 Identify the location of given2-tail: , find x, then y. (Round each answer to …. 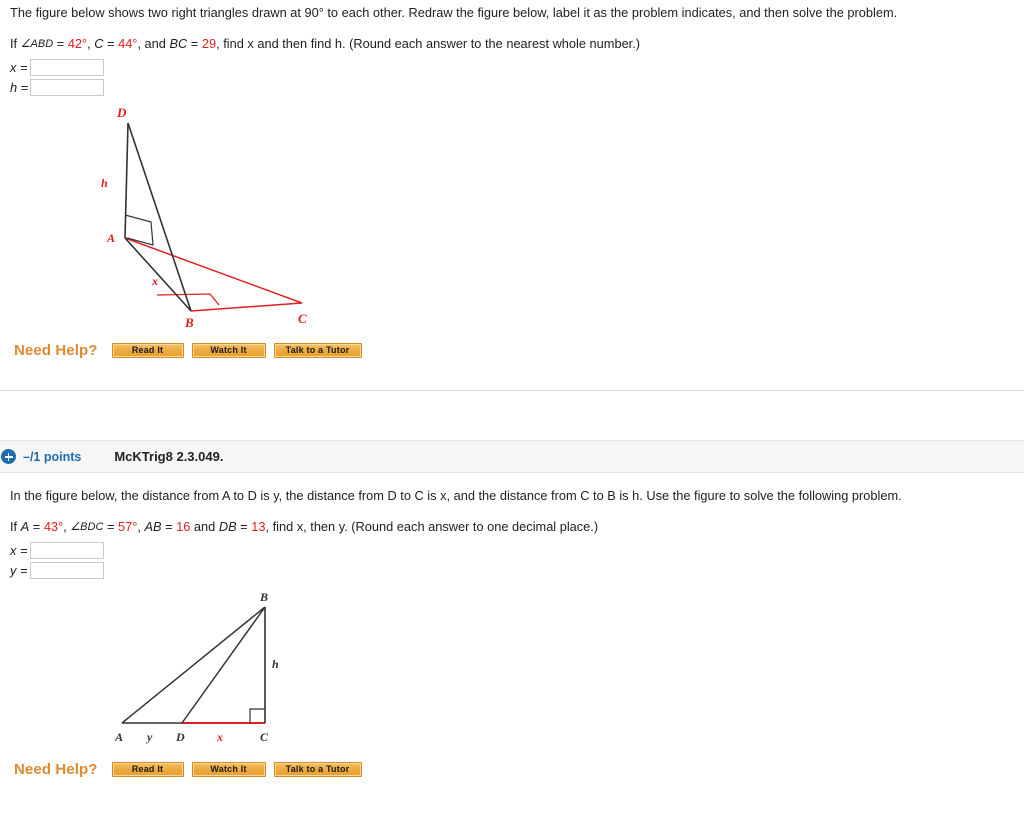
(432, 527).